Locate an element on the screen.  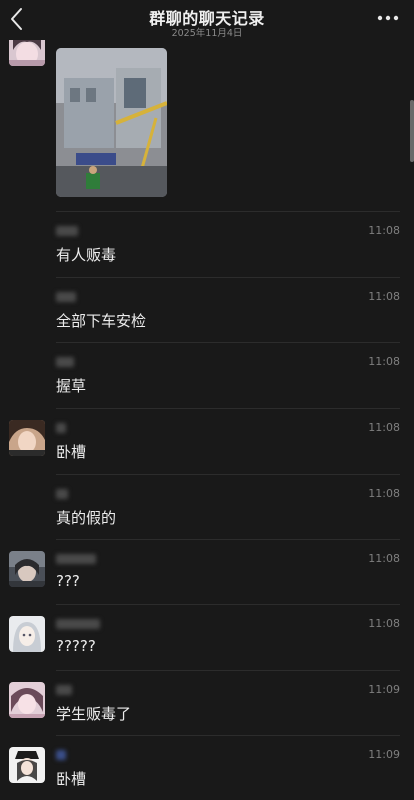
message-text: 真的假的 is located at coordinates (86, 518).